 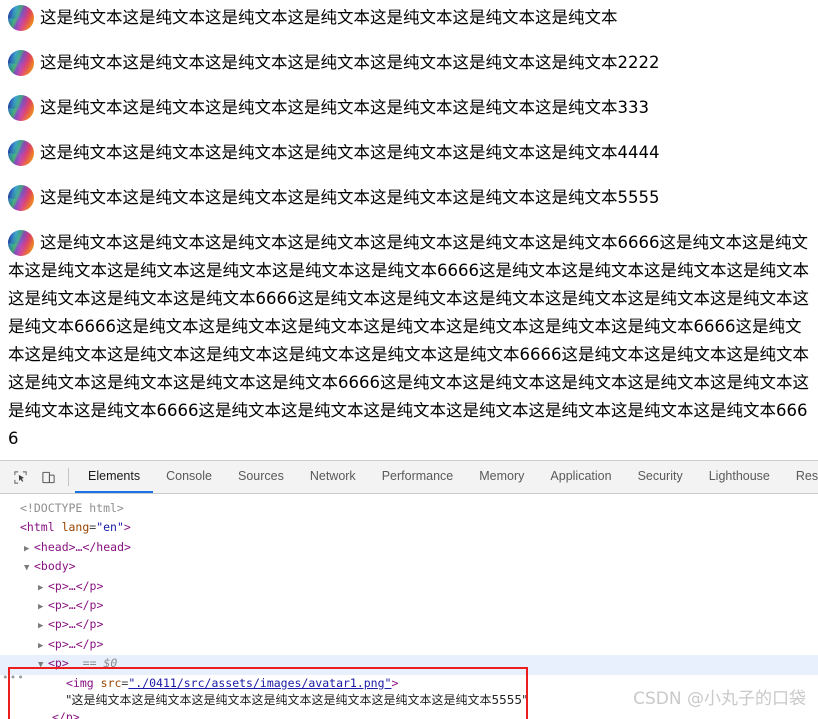 I want to click on tab-elements: Elements, so click(x=114, y=477).